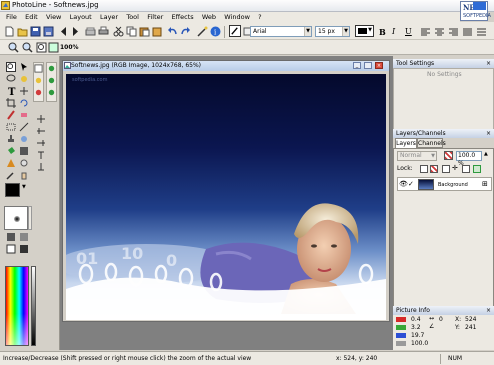 This screenshot has height=365, width=494. I want to click on eraser-tool-icon, so click(24, 115).